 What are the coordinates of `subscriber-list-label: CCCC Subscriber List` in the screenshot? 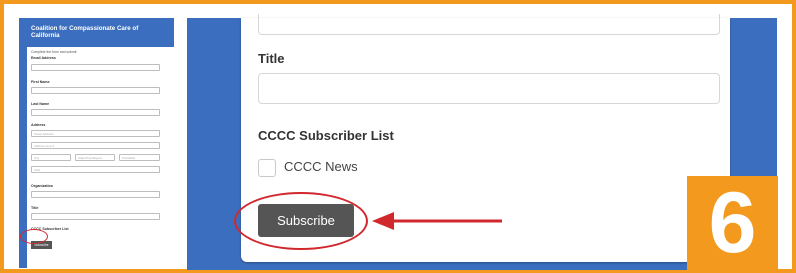 It's located at (326, 135).